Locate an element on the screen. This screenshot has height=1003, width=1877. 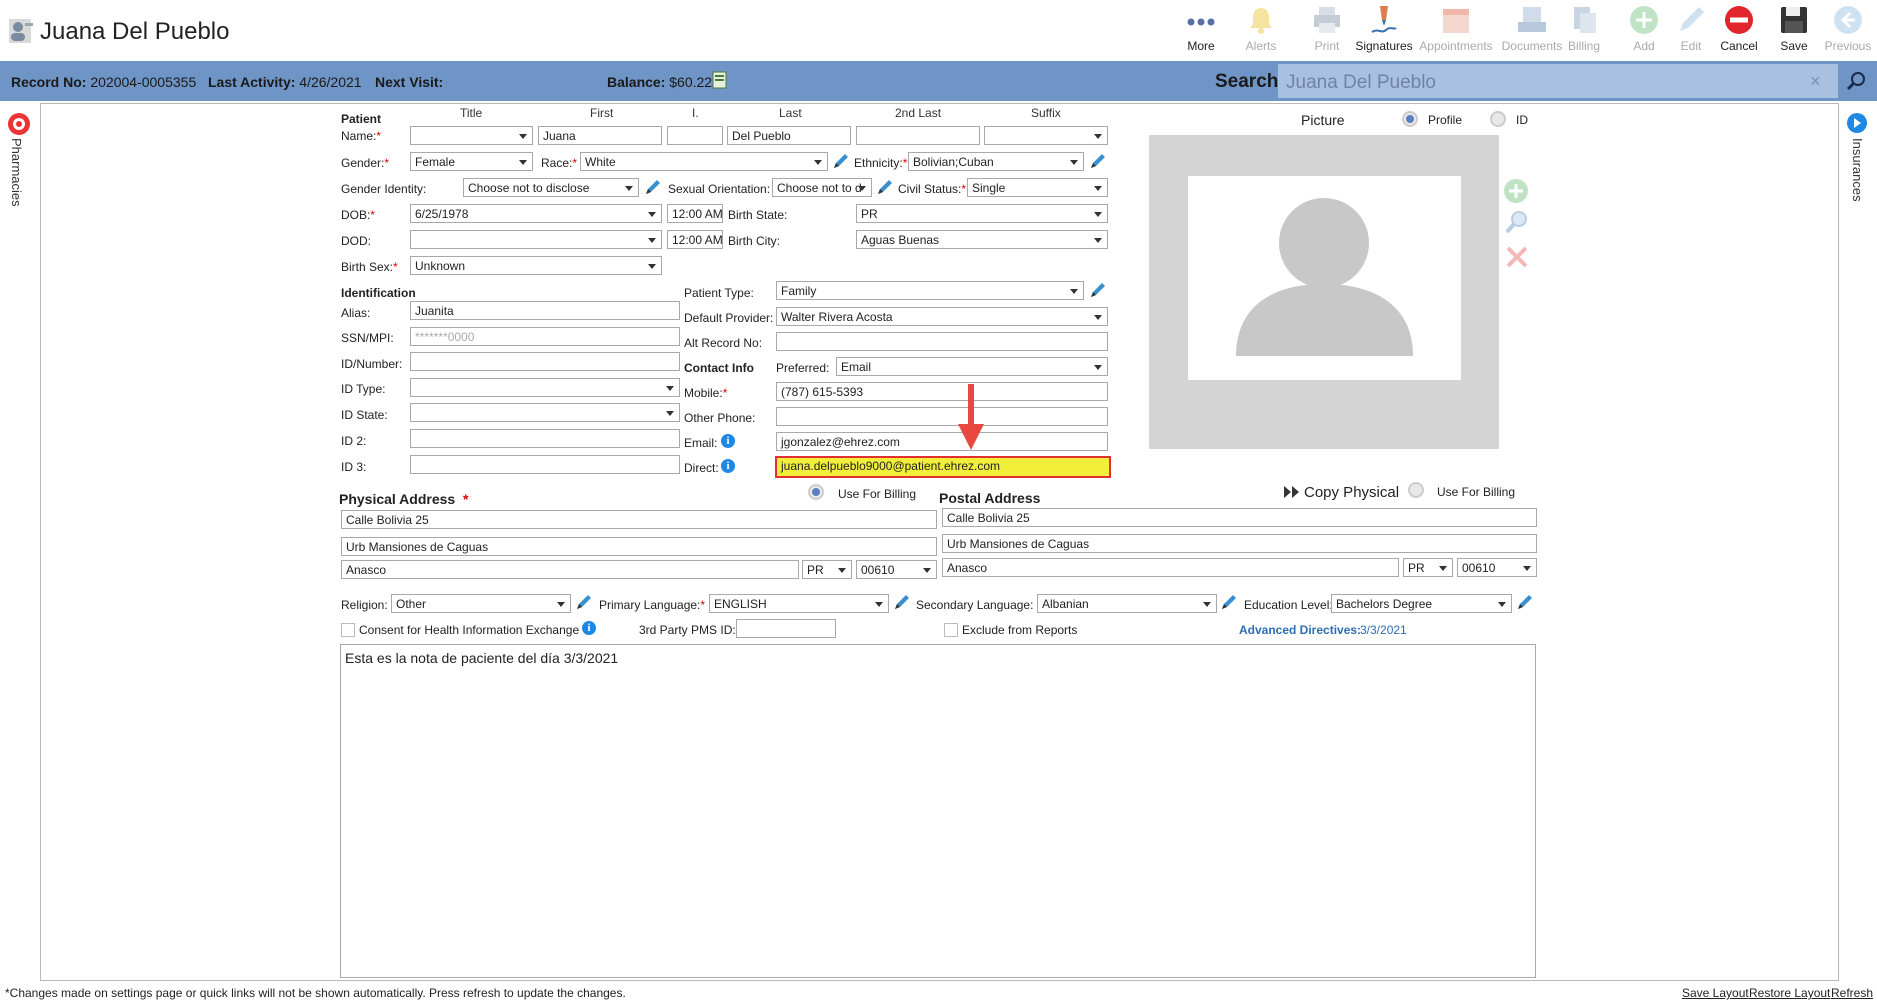
patient-type-select: Family is located at coordinates (930, 290).